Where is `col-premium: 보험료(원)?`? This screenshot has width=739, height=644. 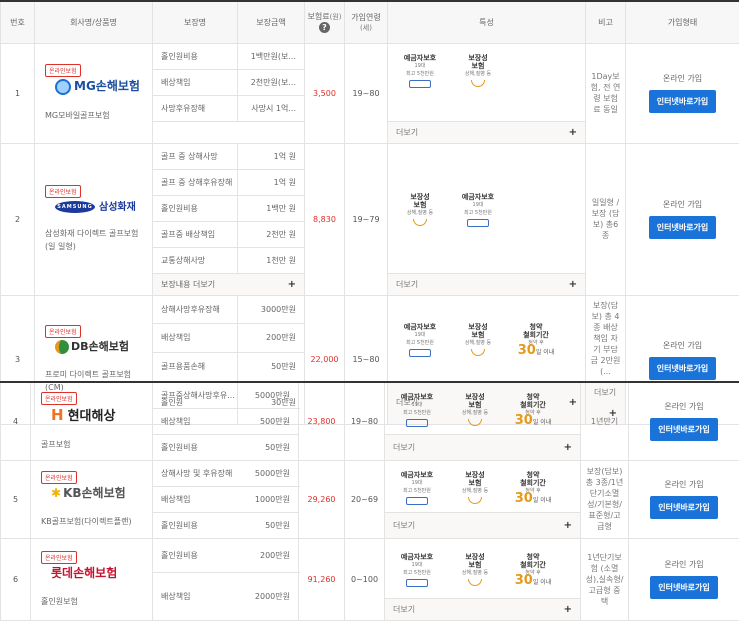 col-premium: 보험료(원)? is located at coordinates (324, 22).